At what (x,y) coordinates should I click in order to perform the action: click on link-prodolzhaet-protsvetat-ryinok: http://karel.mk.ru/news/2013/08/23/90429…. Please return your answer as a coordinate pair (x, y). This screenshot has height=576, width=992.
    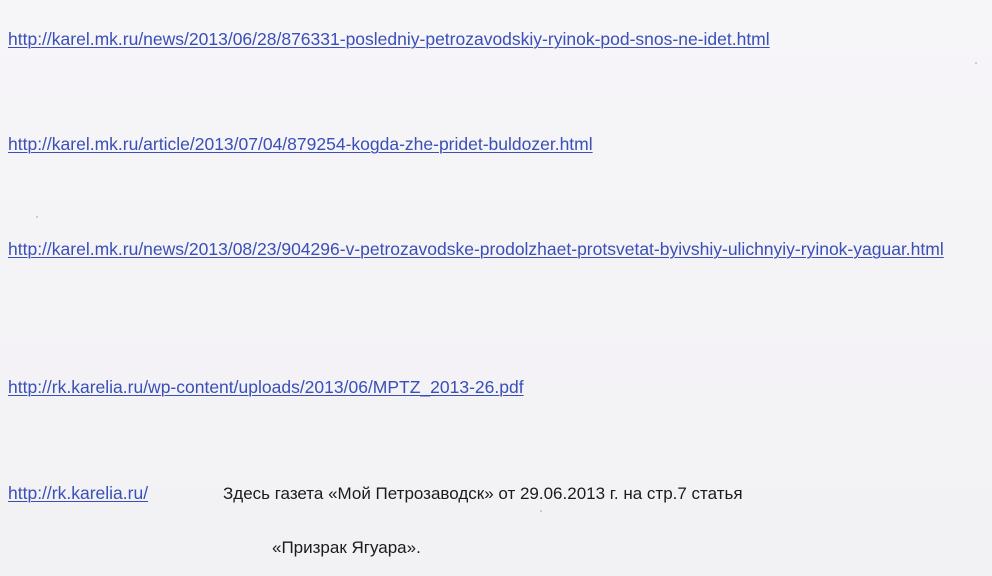
    Looking at the image, I should click on (478, 249).